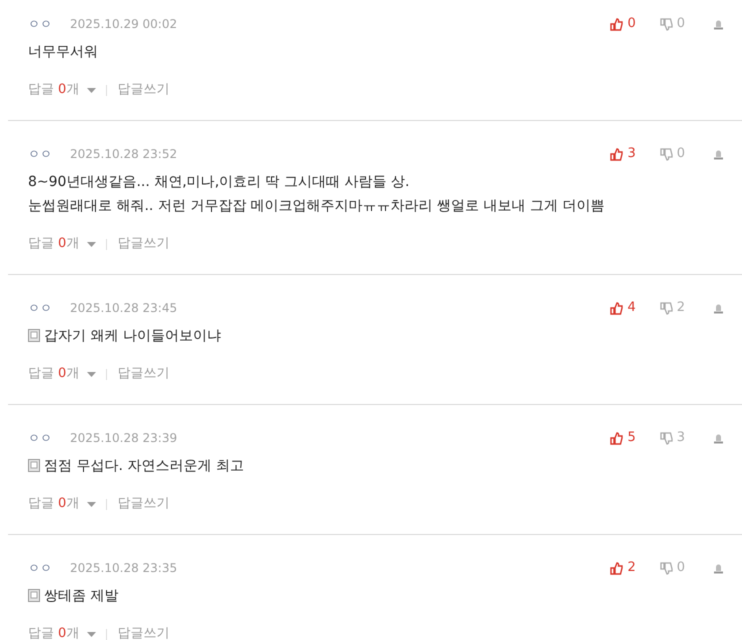 The image size is (742, 640). I want to click on like-button: 3, so click(623, 154).